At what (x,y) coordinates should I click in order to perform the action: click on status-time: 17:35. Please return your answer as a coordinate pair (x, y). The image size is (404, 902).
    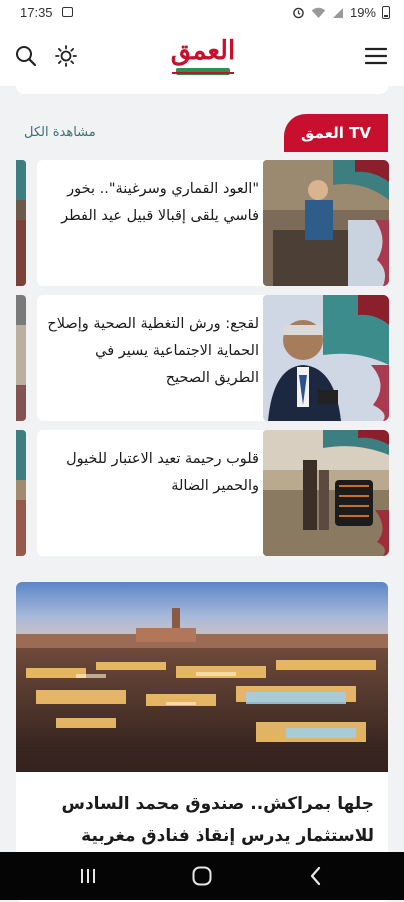
    Looking at the image, I should click on (36, 12).